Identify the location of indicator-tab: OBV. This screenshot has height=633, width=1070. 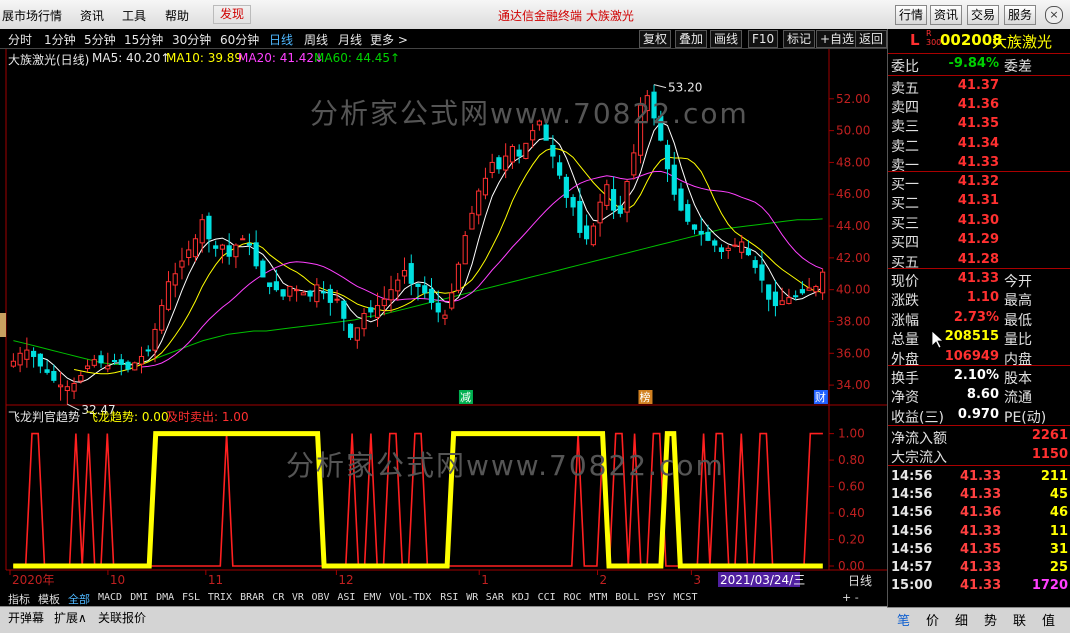
(321, 597).